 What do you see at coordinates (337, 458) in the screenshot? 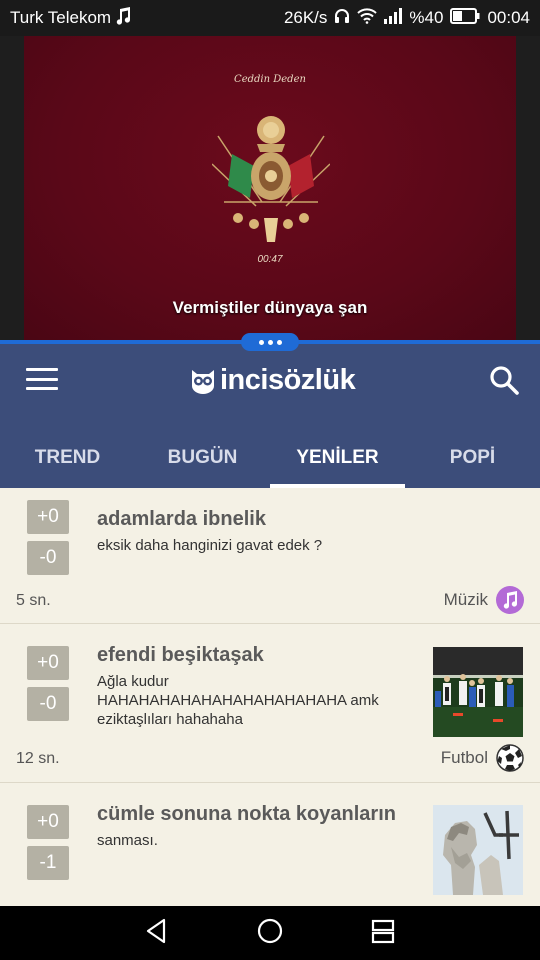
I see `tab-yeniler: YENİLER` at bounding box center [337, 458].